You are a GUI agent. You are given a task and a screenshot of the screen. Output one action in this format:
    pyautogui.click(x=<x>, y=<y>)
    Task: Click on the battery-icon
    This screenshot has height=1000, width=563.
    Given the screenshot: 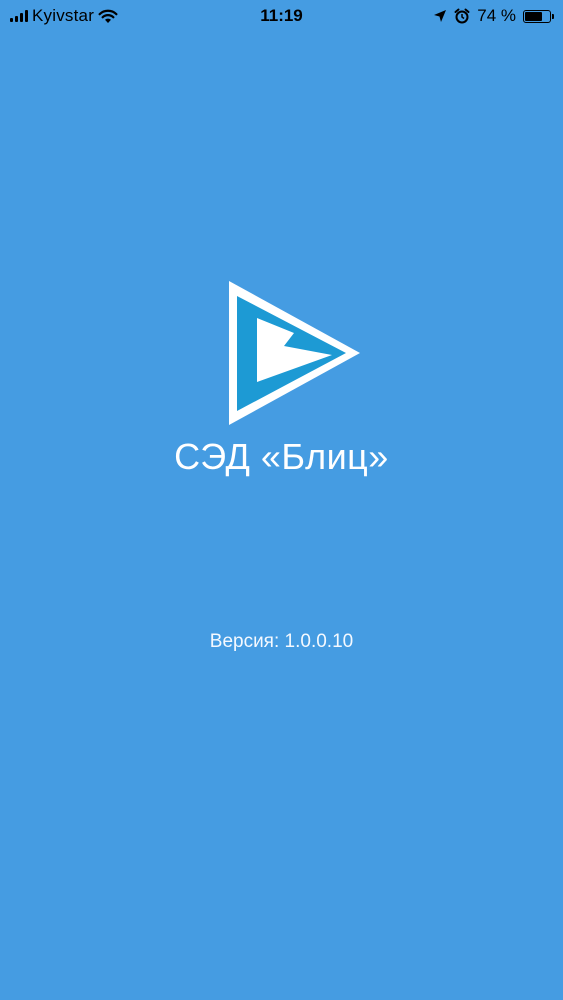 What is the action you would take?
    pyautogui.click(x=538, y=16)
    